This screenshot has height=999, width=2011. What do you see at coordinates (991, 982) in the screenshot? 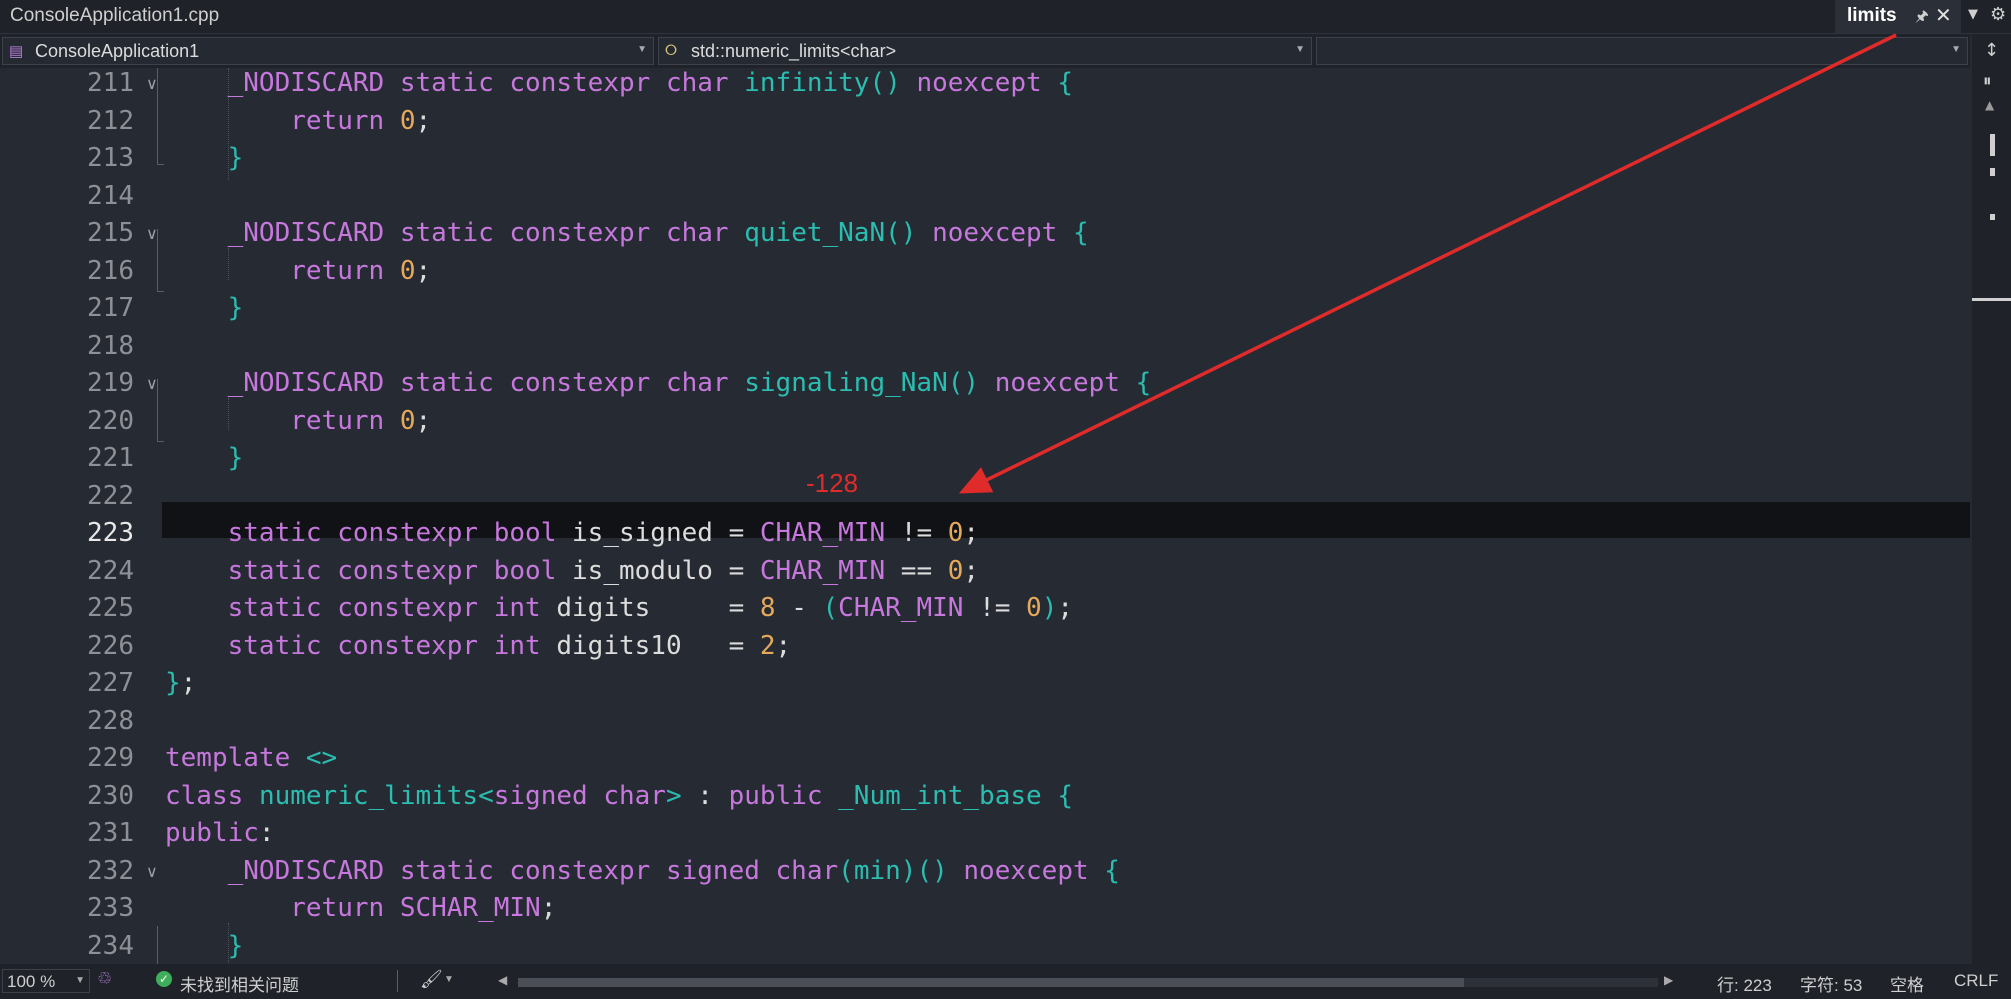
I see `horizontal-scrollbar-thumb` at bounding box center [991, 982].